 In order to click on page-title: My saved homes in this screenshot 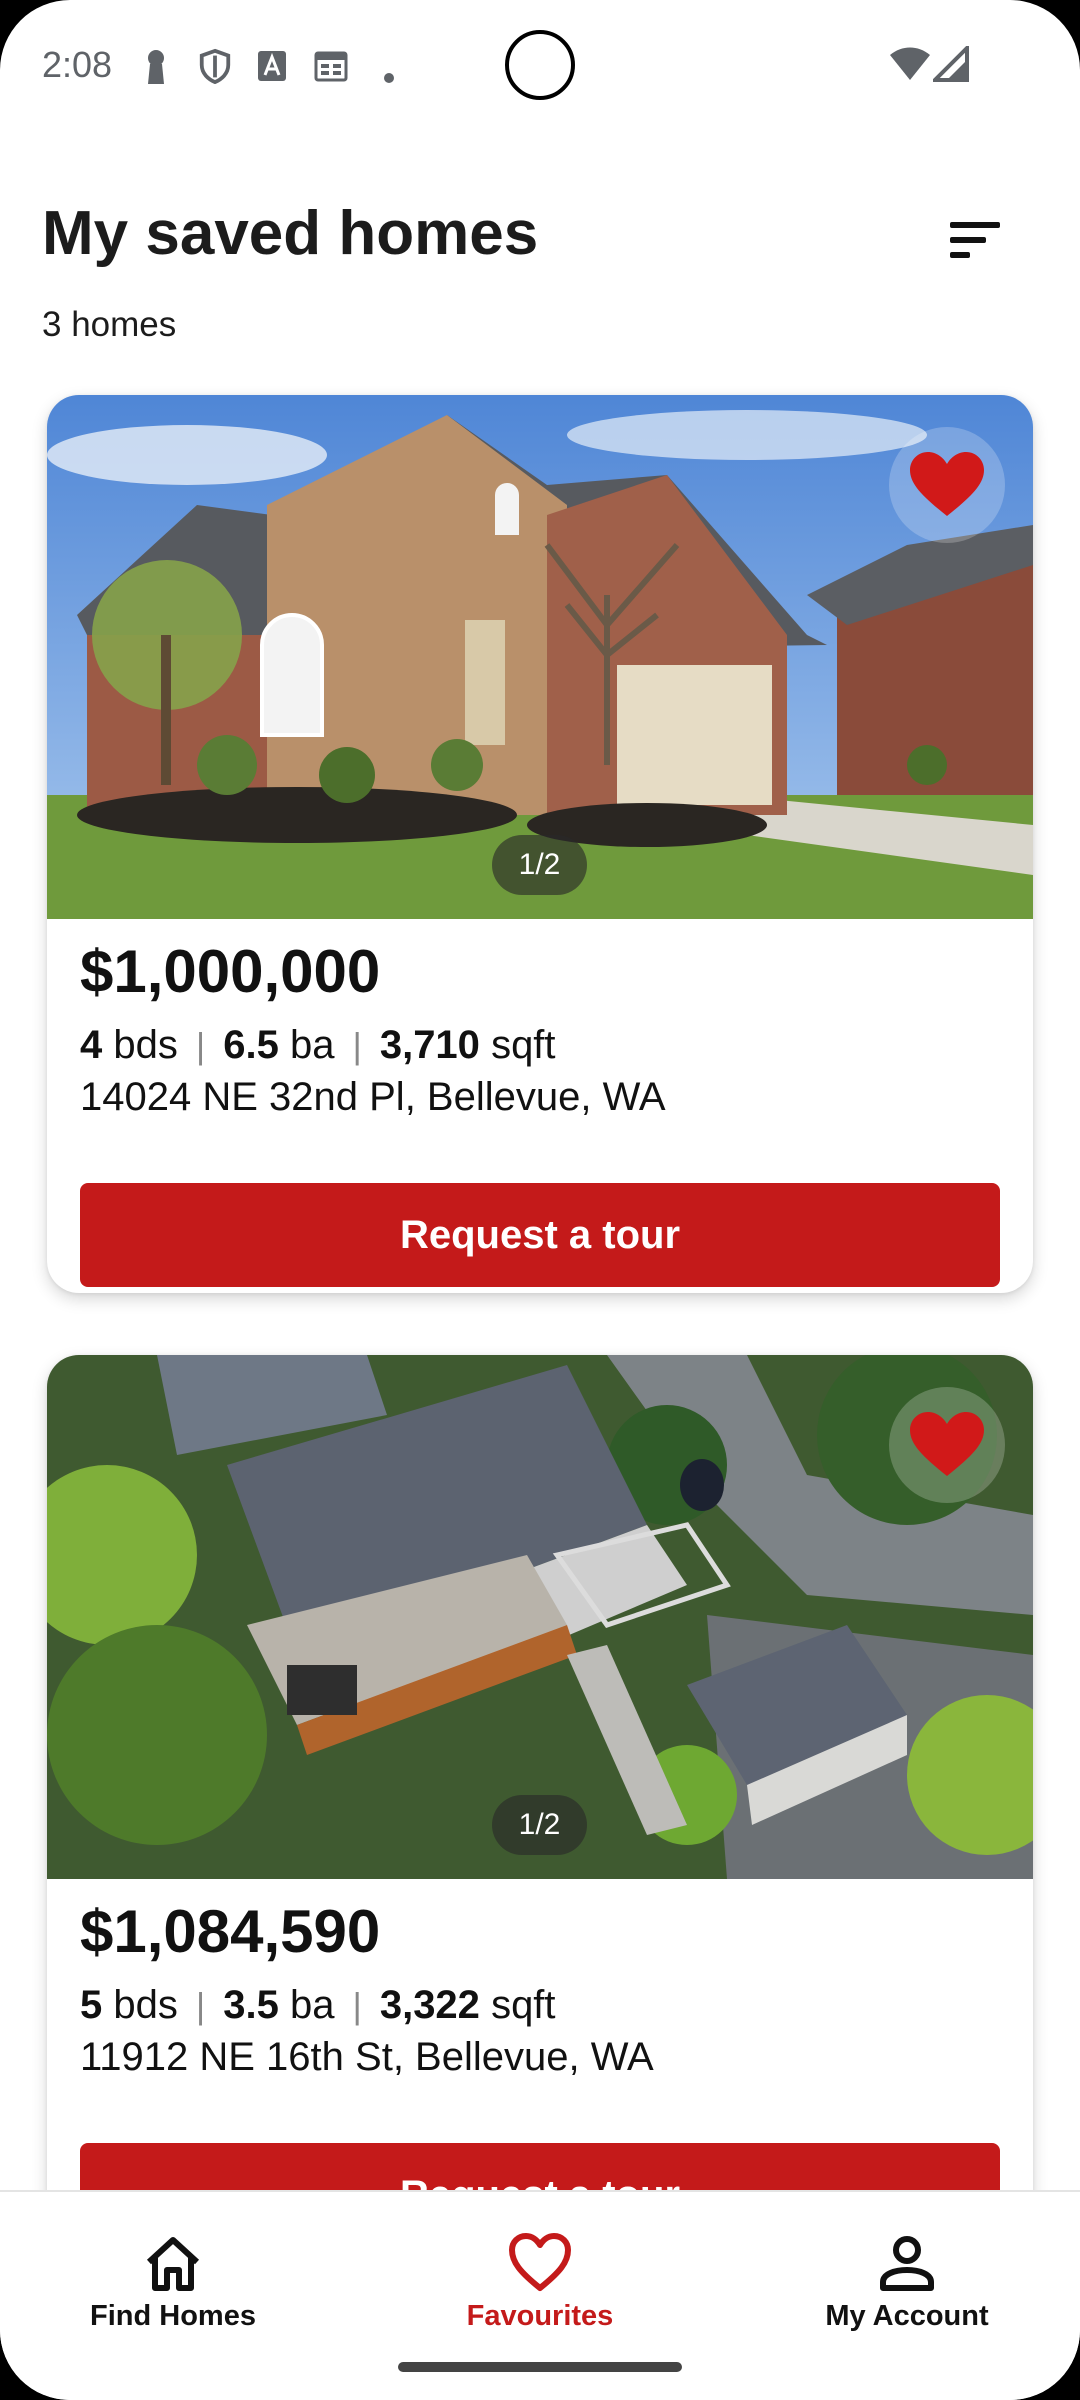, I will do `click(290, 233)`.